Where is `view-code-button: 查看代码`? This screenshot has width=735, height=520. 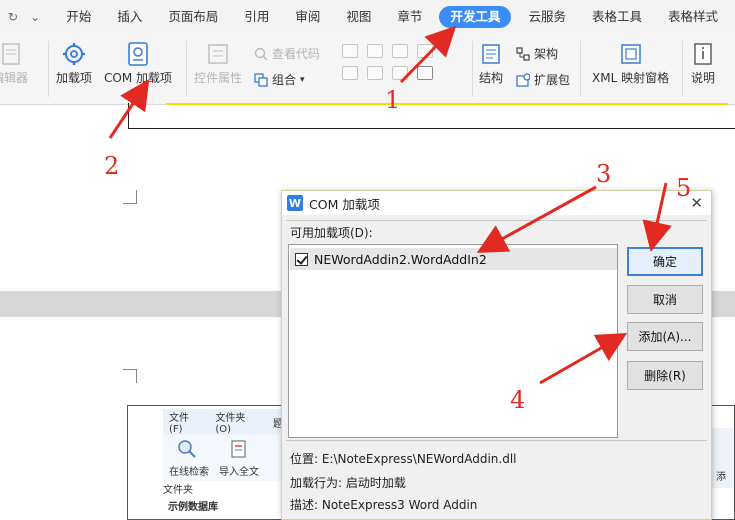
view-code-button: 查看代码 is located at coordinates (287, 53).